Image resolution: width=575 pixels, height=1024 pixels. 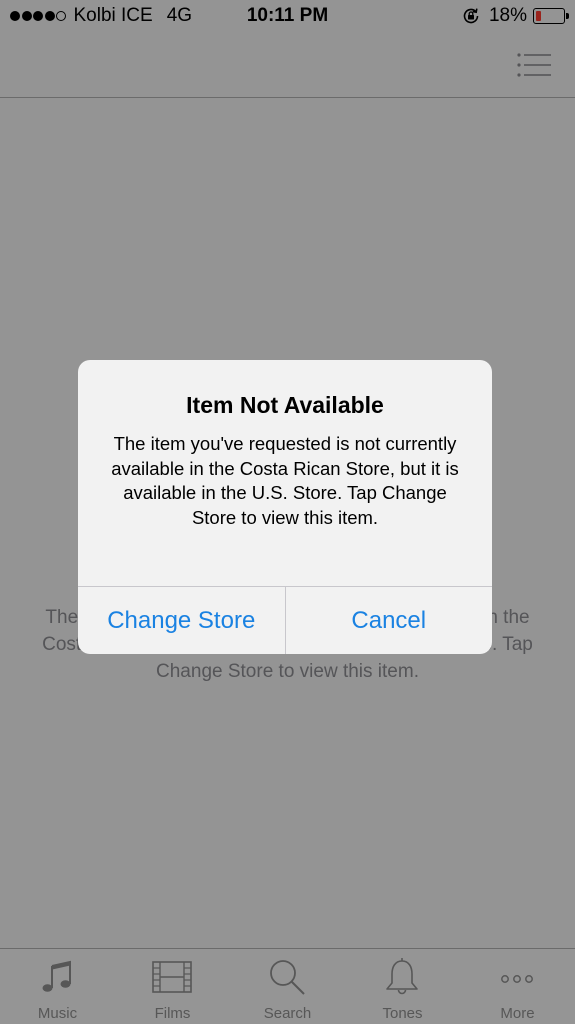 What do you see at coordinates (388, 620) in the screenshot?
I see `cancel-button: Cancel` at bounding box center [388, 620].